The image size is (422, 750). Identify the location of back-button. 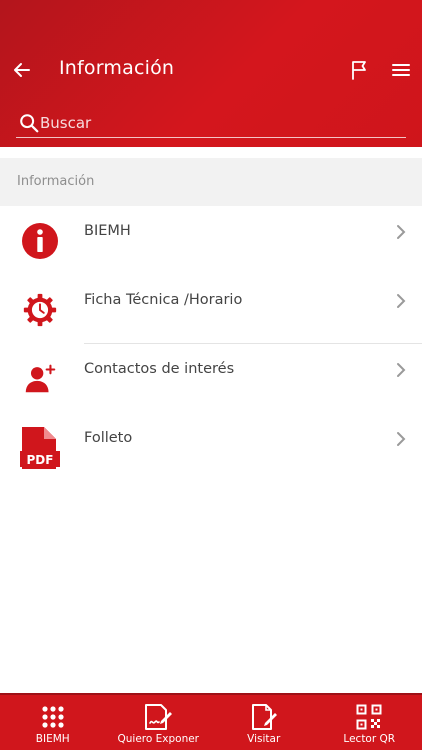
(22, 70).